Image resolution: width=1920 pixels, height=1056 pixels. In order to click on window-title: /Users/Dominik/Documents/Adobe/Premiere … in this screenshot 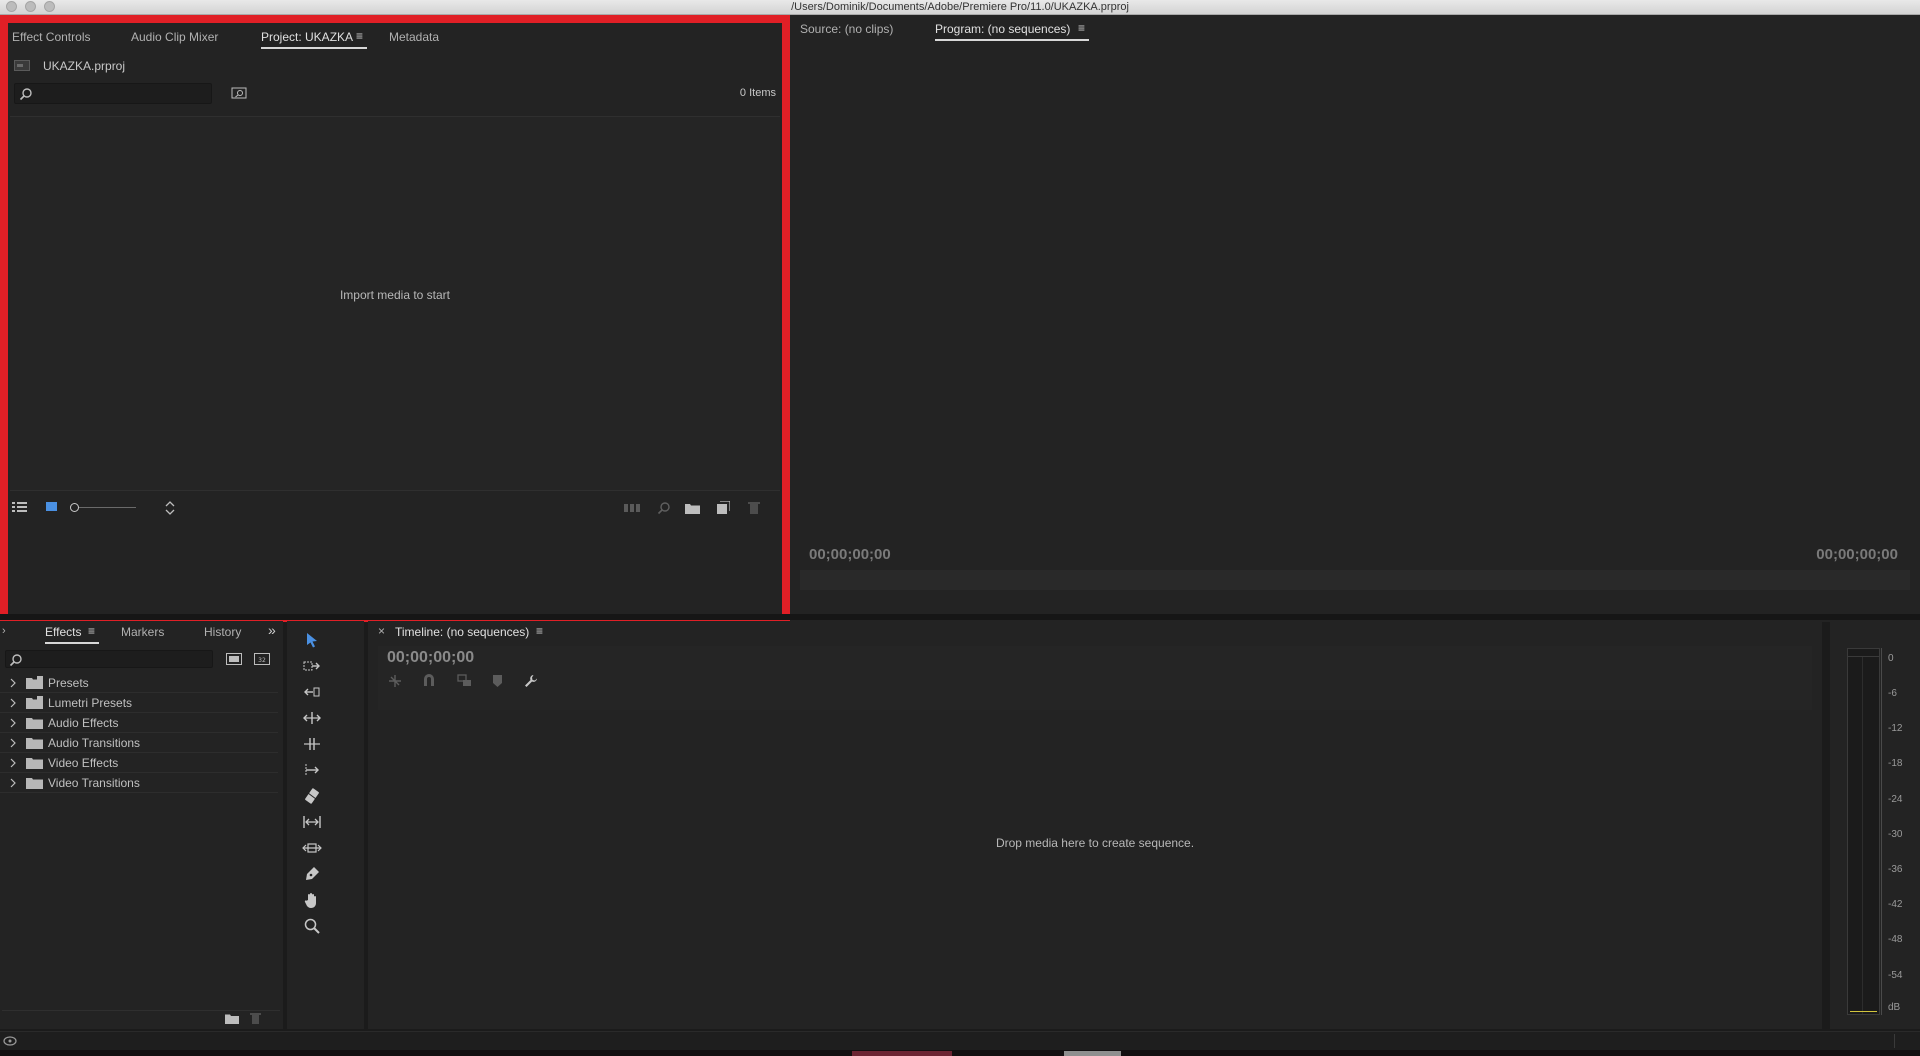, I will do `click(960, 7)`.